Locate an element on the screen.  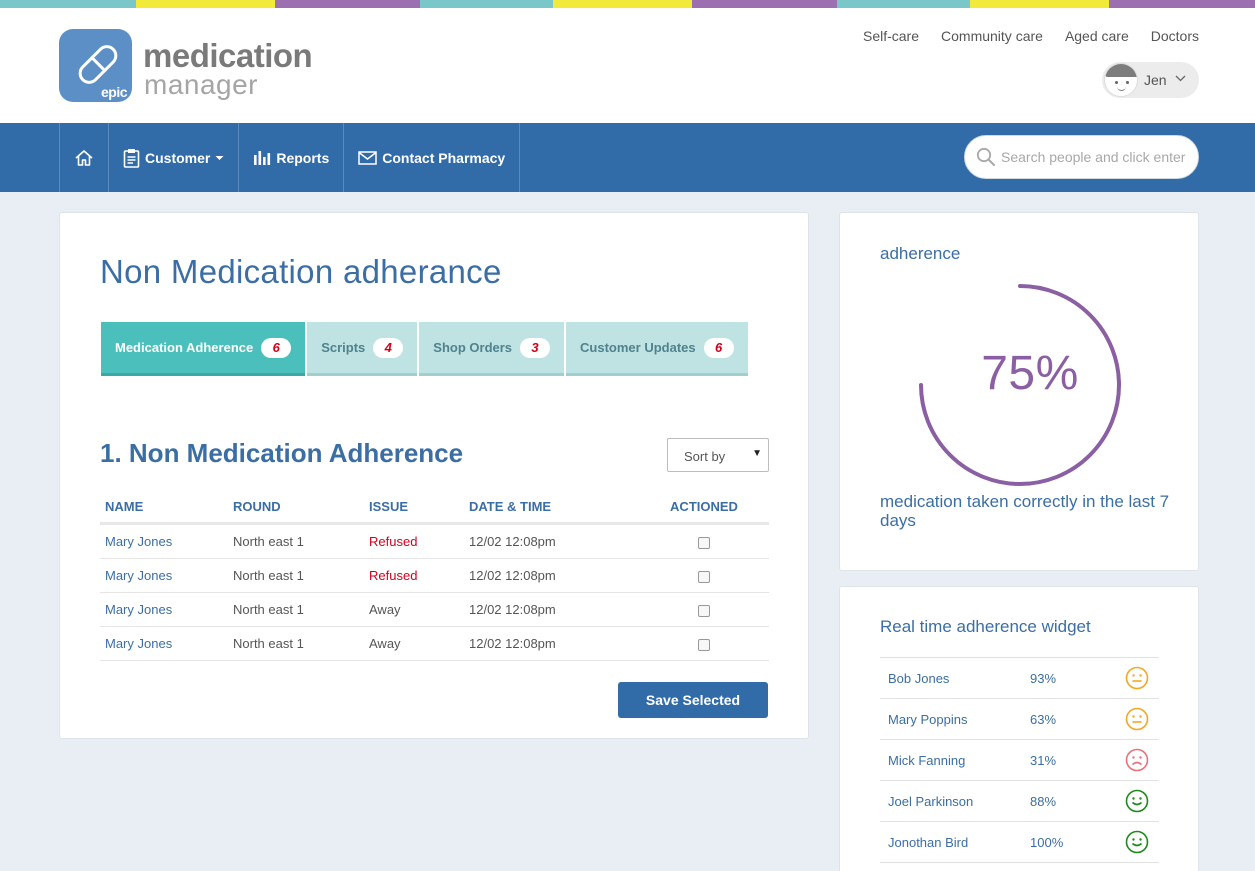
tab-shop-orders: Shop Orders 3 is located at coordinates (492, 349).